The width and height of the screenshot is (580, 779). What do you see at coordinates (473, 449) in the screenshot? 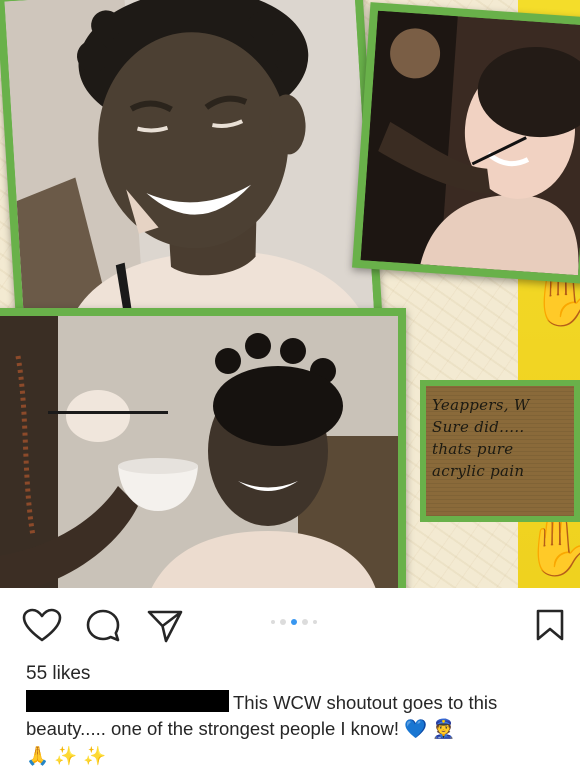
I see `sign-line: thats pure` at bounding box center [473, 449].